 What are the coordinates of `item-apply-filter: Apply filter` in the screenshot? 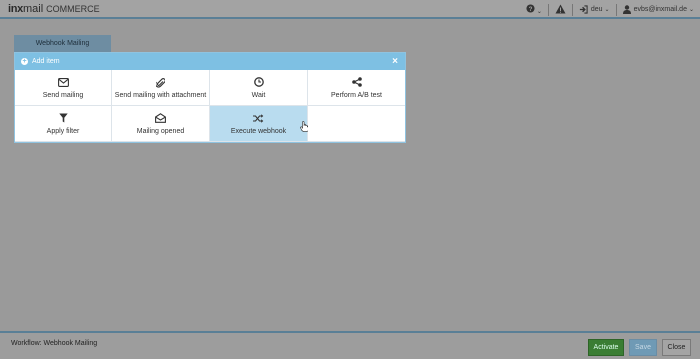 It's located at (63, 124).